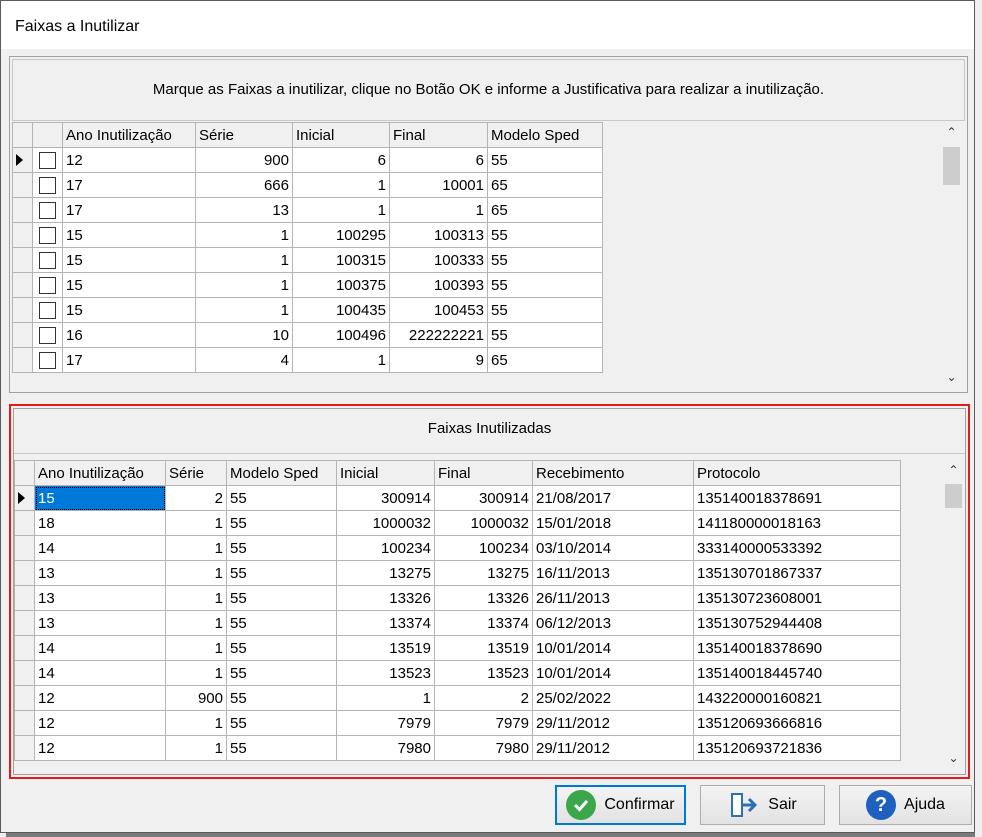 This screenshot has width=982, height=837. Describe the element at coordinates (385, 673) in the screenshot. I see `table-cell: 13523` at that location.